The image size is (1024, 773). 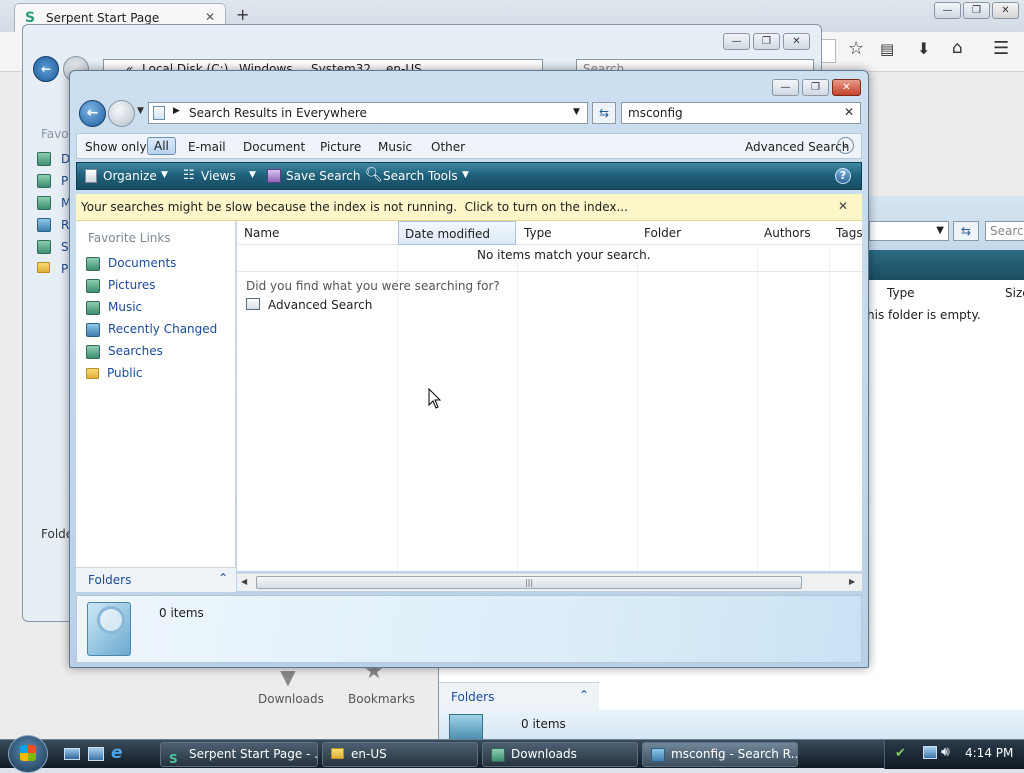 I want to click on folders-label: Folders, so click(x=110, y=580).